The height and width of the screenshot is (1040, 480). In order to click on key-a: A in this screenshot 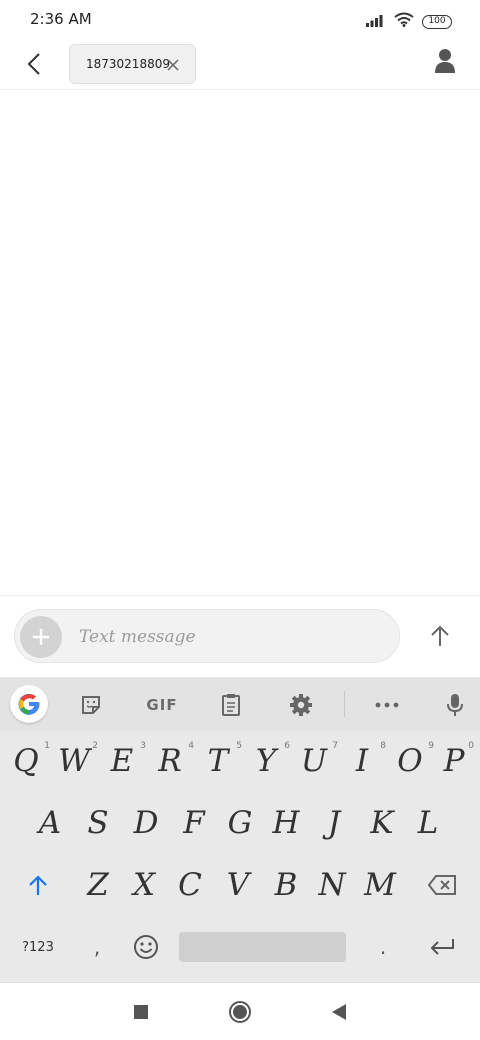, I will do `click(50, 823)`.